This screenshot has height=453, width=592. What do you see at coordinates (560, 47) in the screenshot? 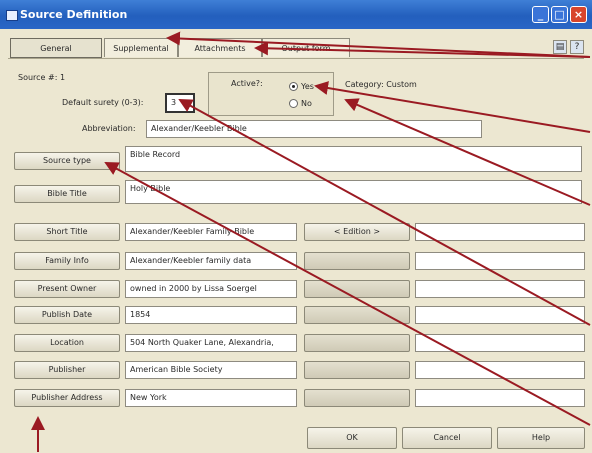
I see `print-icon: ▤` at bounding box center [560, 47].